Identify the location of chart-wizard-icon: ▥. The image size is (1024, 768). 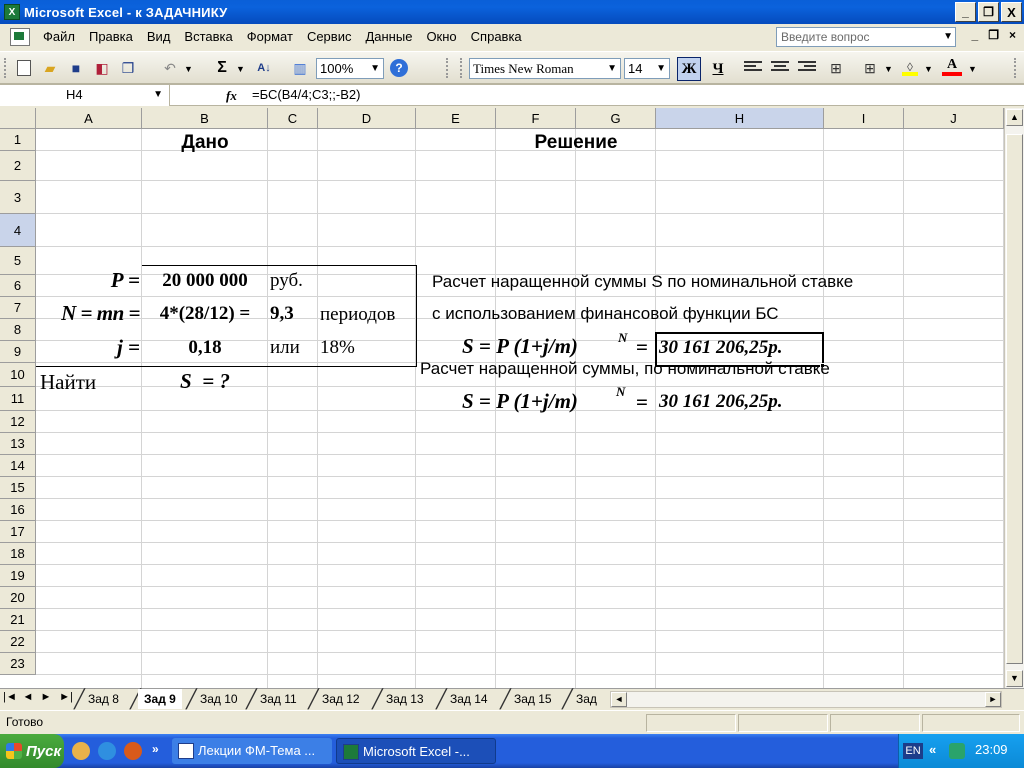
(300, 68).